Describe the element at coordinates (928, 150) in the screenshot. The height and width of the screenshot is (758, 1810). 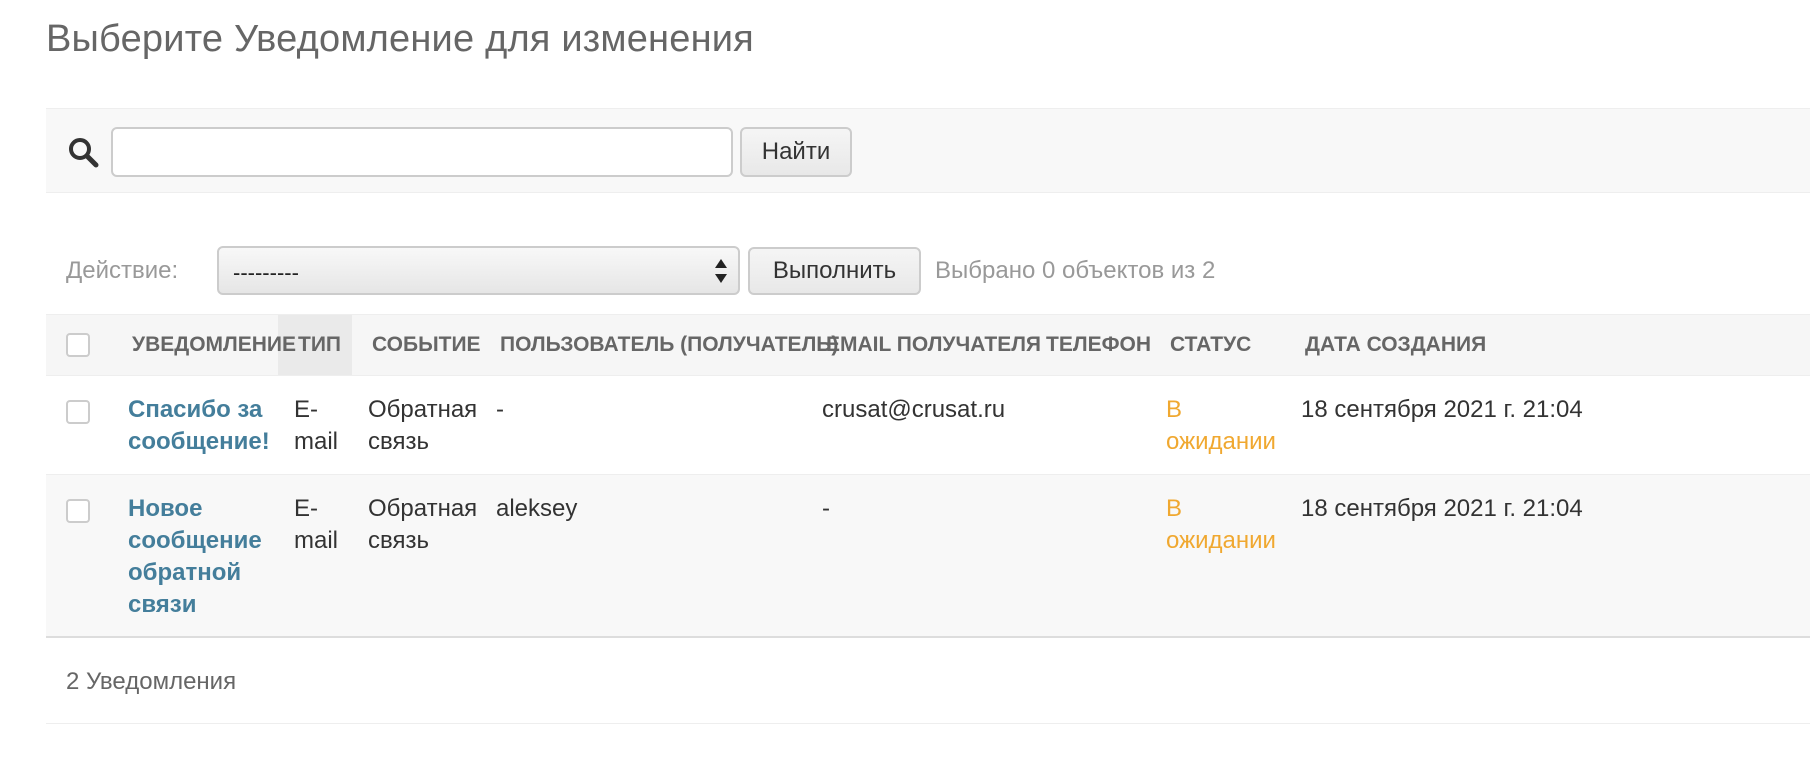
I see `search-toolbar: Найти` at that location.